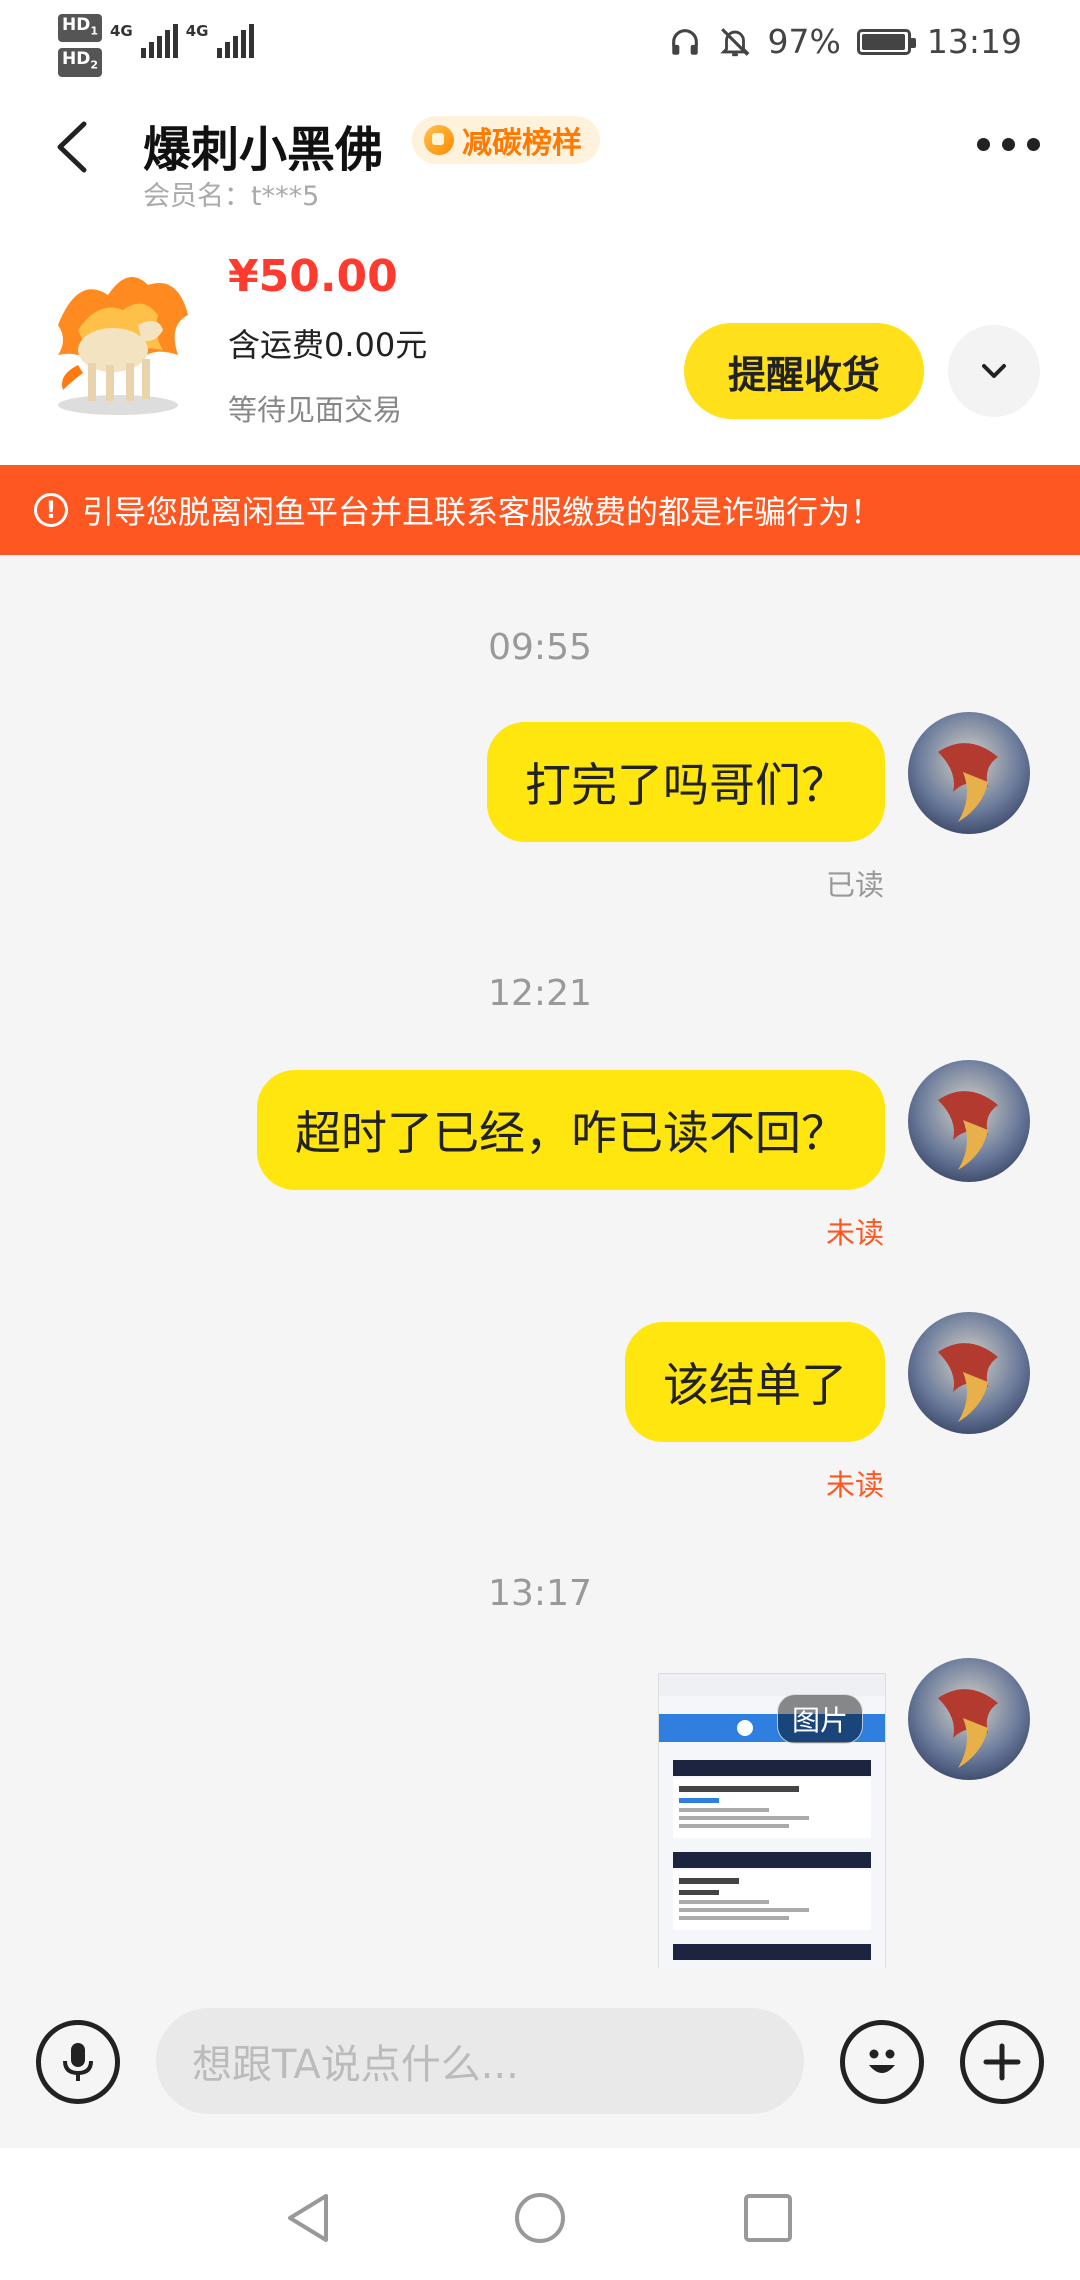  I want to click on timestamp: 13:17, so click(540, 1593).